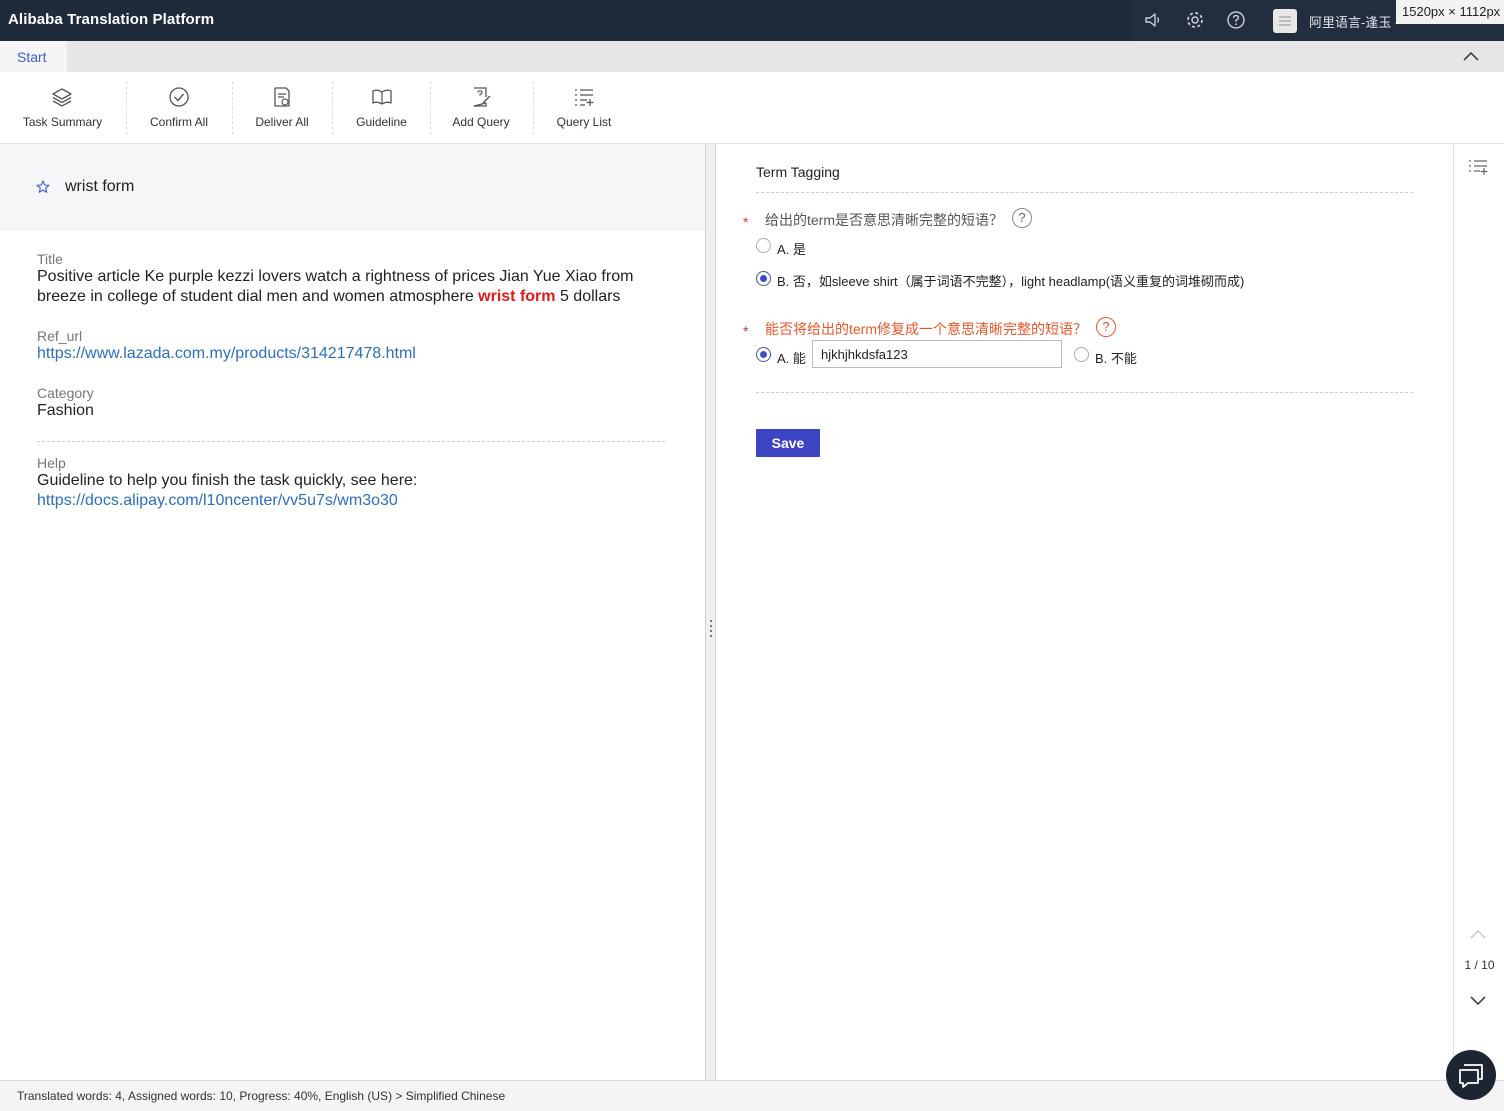  Describe the element at coordinates (352, 187) in the screenshot. I see `term-header: wrist form` at that location.